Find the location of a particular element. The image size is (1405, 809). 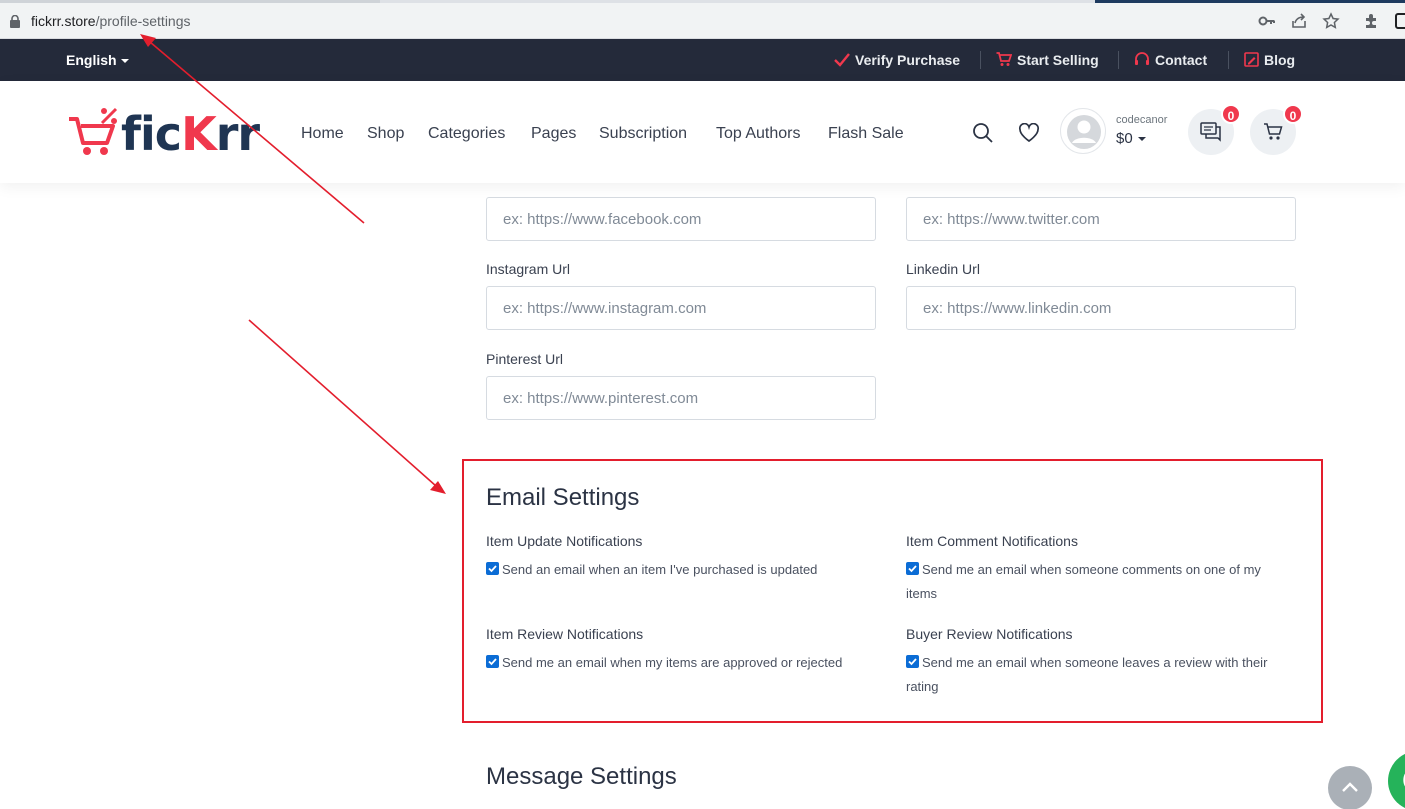

contact-label: Contact is located at coordinates (1181, 60).